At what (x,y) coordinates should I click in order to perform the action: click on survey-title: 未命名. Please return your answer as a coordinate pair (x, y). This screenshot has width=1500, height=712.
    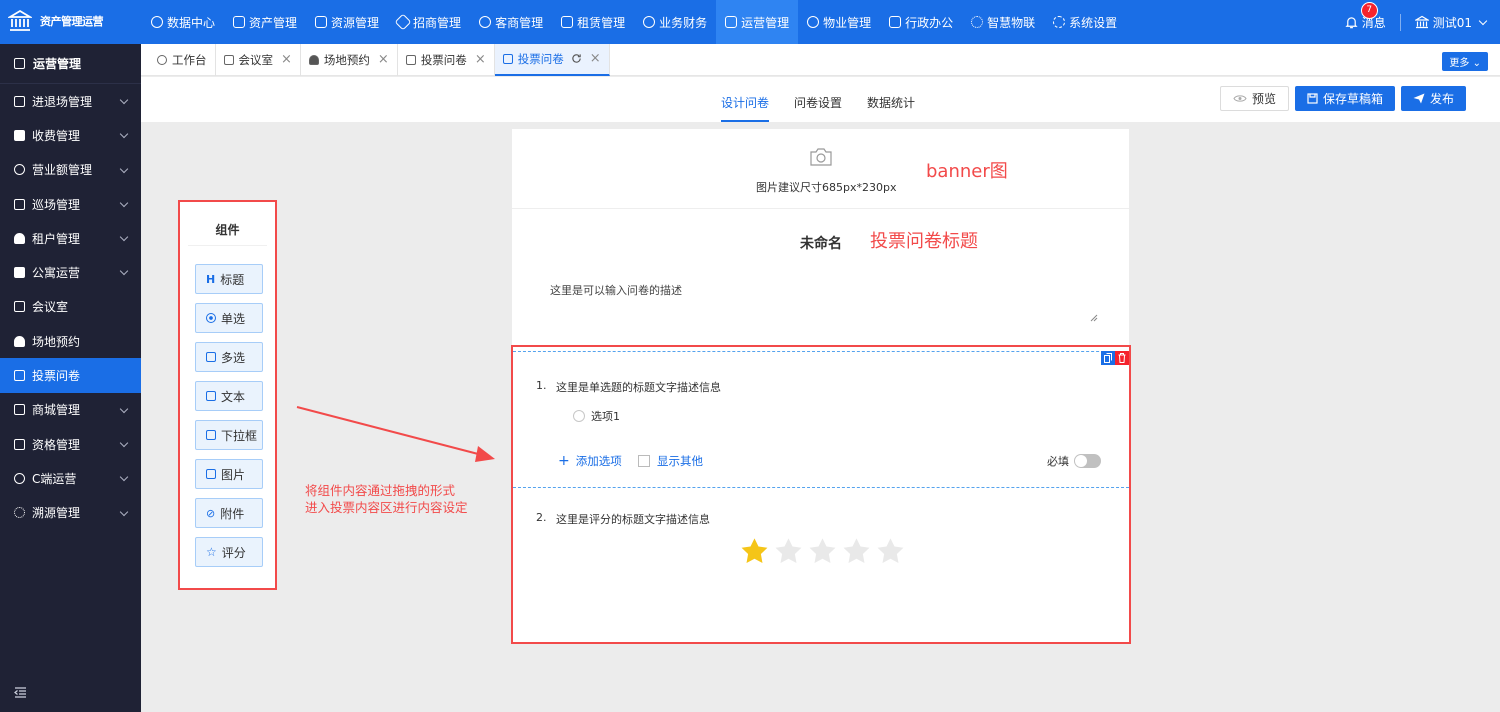
    Looking at the image, I should click on (821, 243).